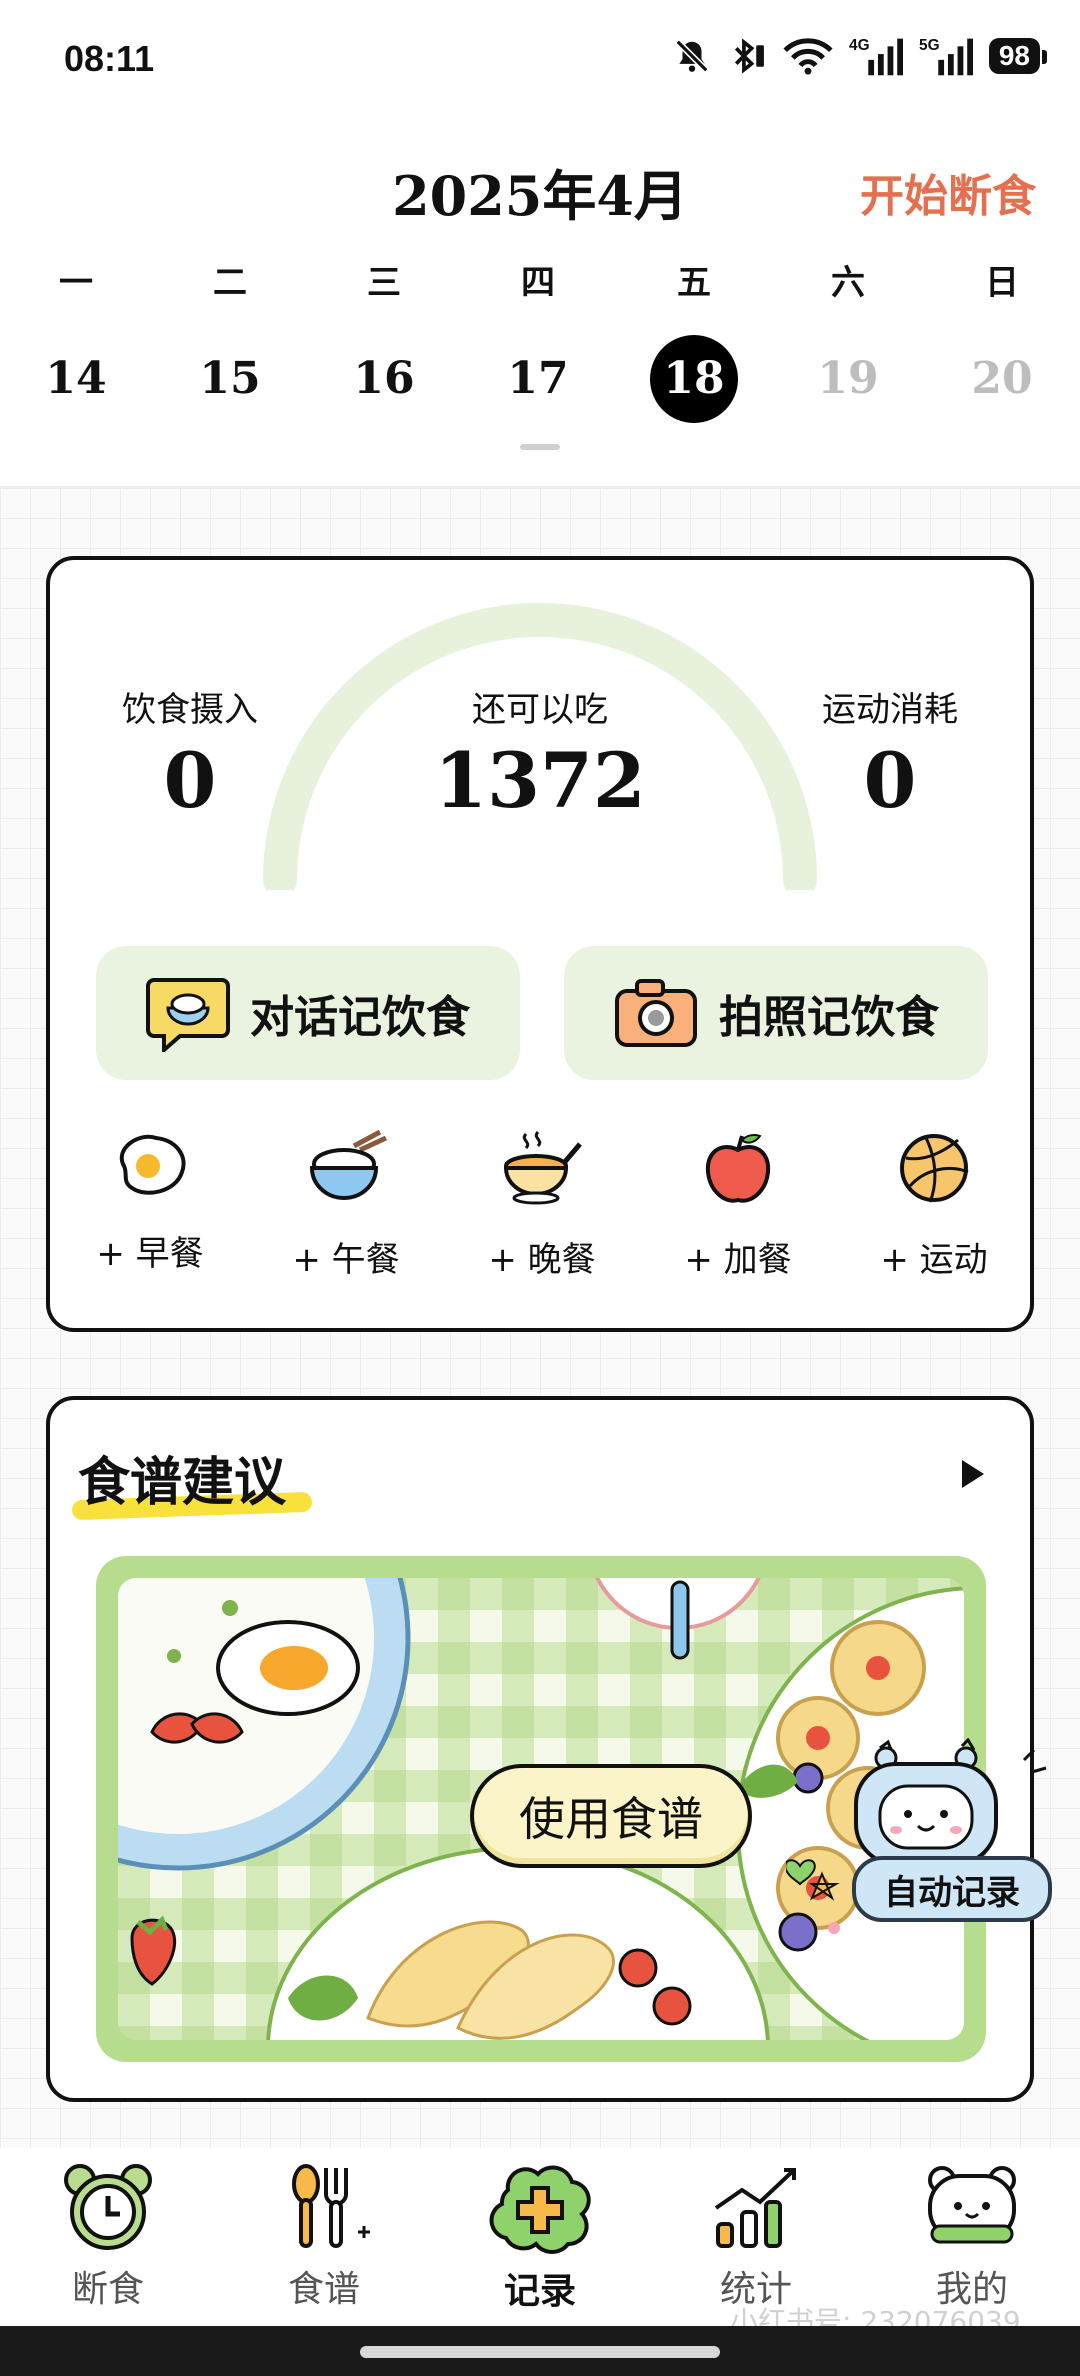 The width and height of the screenshot is (1080, 2376). Describe the element at coordinates (76, 283) in the screenshot. I see `weekday-label: 一` at that location.